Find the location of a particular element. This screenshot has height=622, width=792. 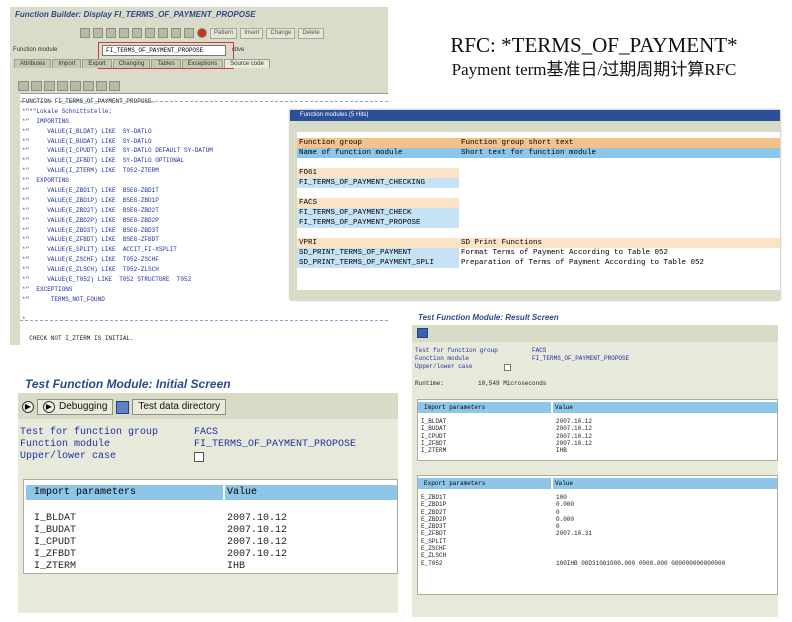

result-export-table-header: Export parameters Value is located at coordinates (597, 483).